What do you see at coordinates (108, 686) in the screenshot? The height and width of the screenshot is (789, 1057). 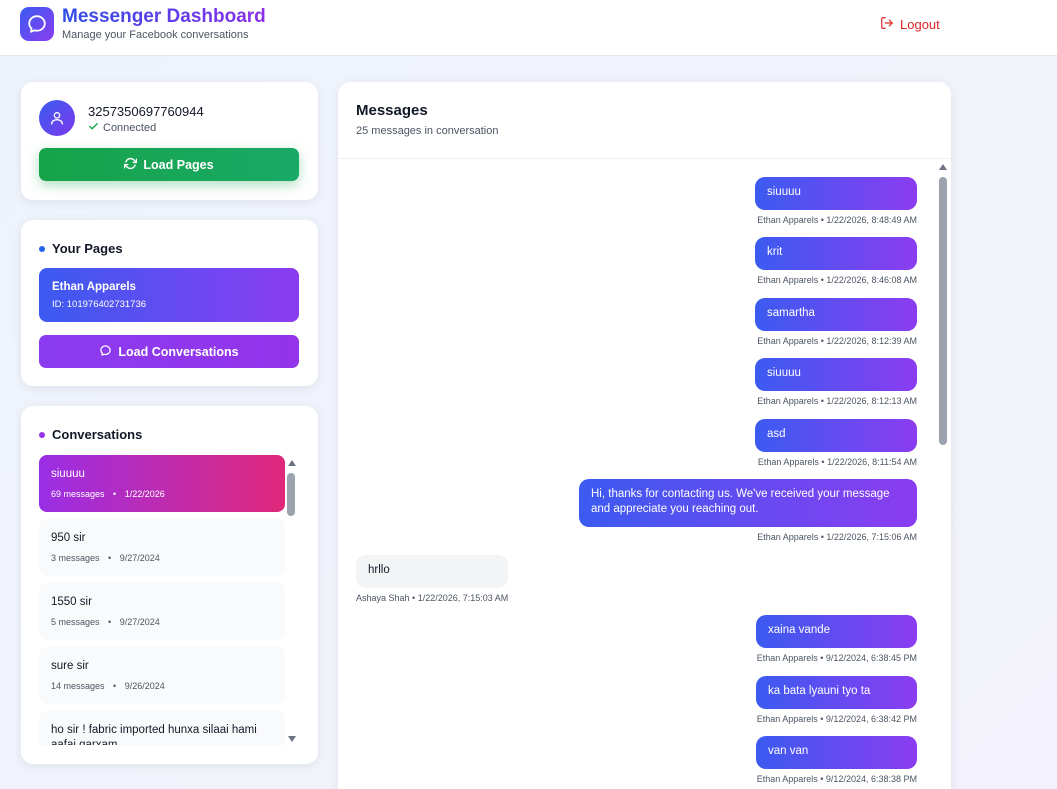 I see `conversation-meta: 14 messages • 9/26/2024` at bounding box center [108, 686].